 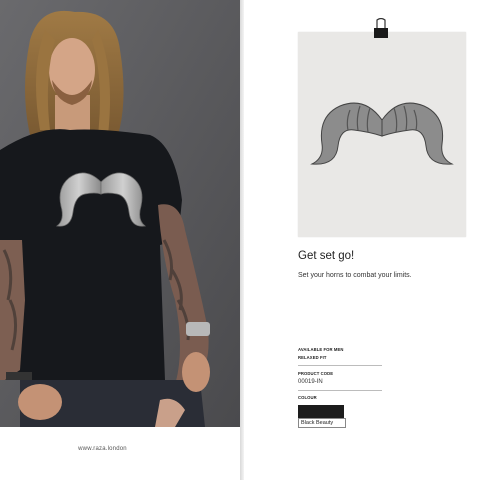 What do you see at coordinates (310, 382) in the screenshot?
I see `product-code-value: 00019-IN` at bounding box center [310, 382].